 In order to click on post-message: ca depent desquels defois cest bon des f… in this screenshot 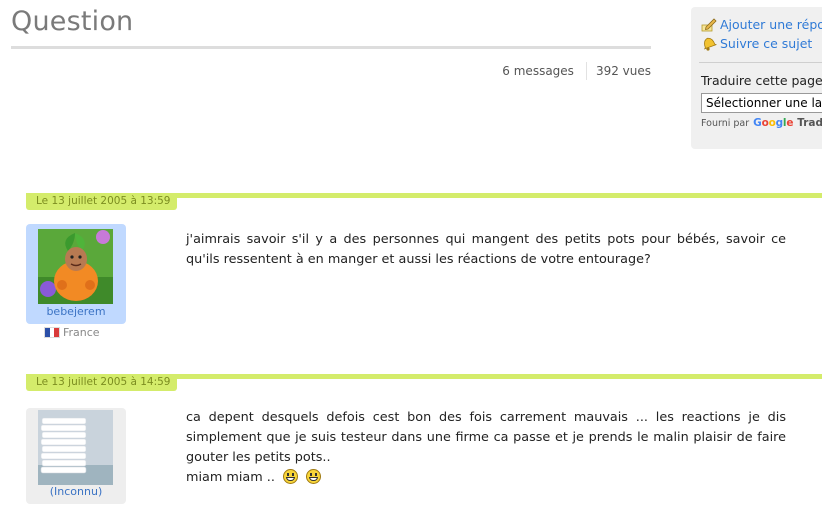, I will do `click(486, 448)`.